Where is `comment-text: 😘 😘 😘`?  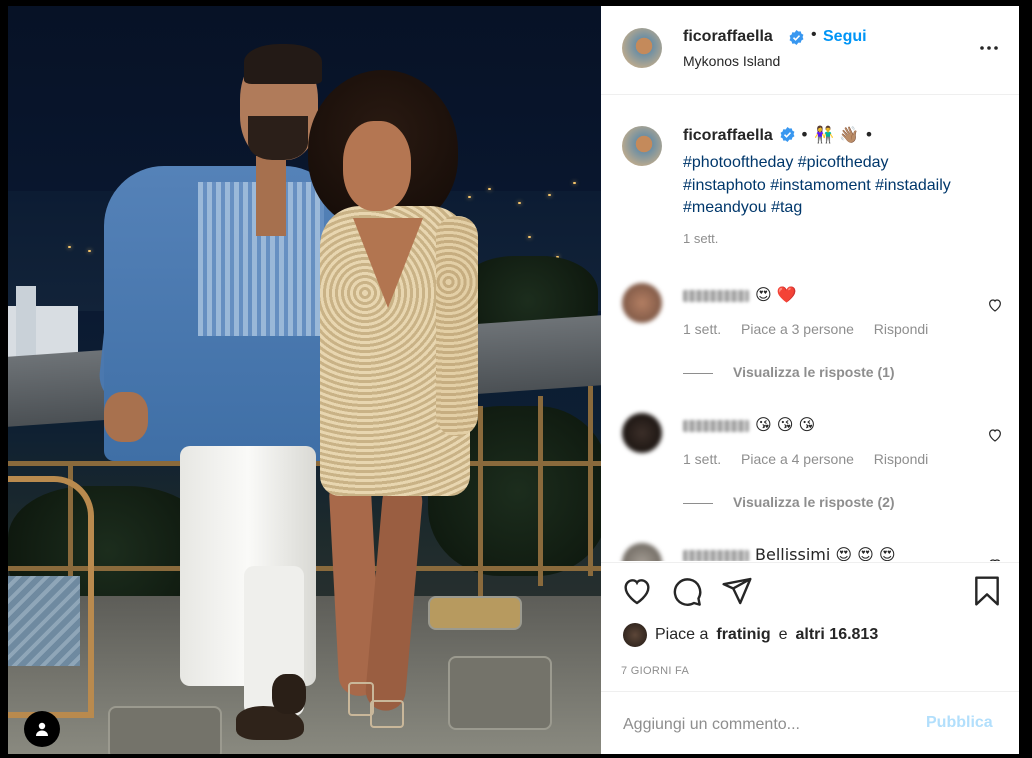 comment-text: 😘 😘 😘 is located at coordinates (785, 424).